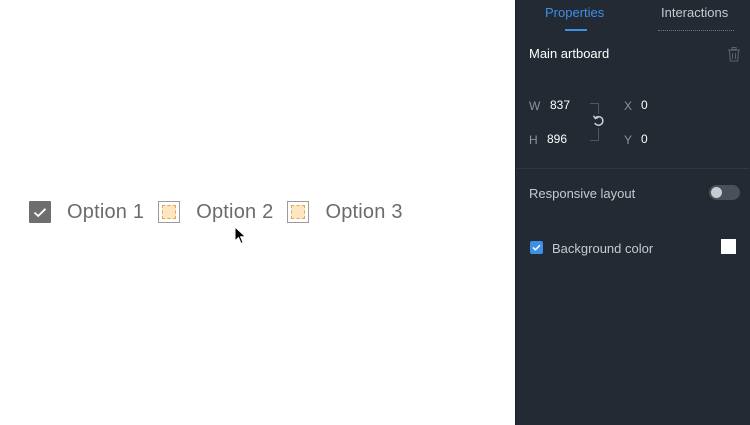 This screenshot has height=425, width=750. What do you see at coordinates (694, 15) in the screenshot?
I see `tab-interactions: Interactions` at bounding box center [694, 15].